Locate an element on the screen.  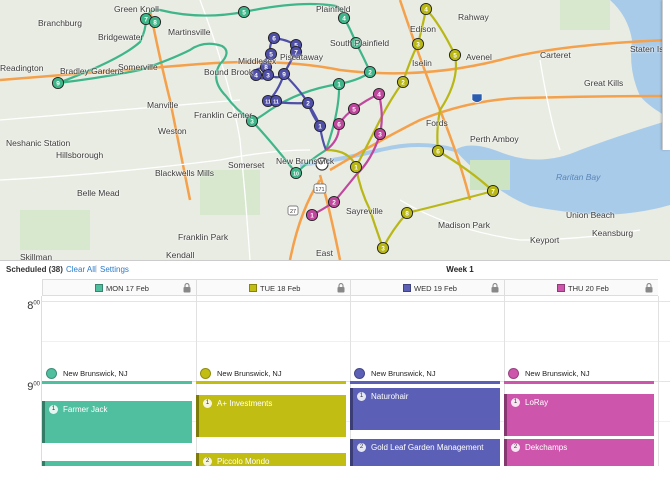
map-place-label: Bradley Gardens is located at coordinates (92, 71).